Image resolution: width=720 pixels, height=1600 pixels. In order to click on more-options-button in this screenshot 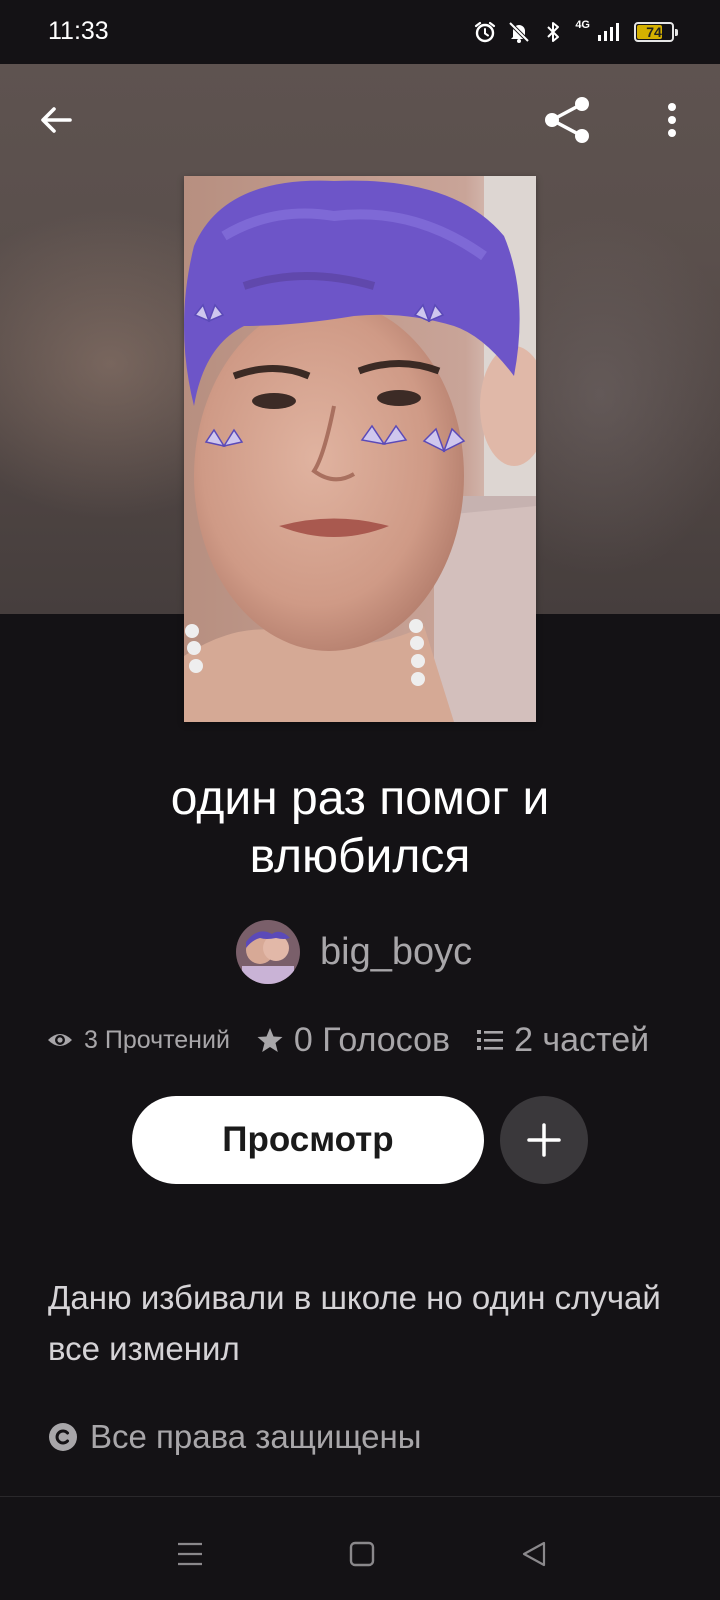, I will do `click(672, 120)`.